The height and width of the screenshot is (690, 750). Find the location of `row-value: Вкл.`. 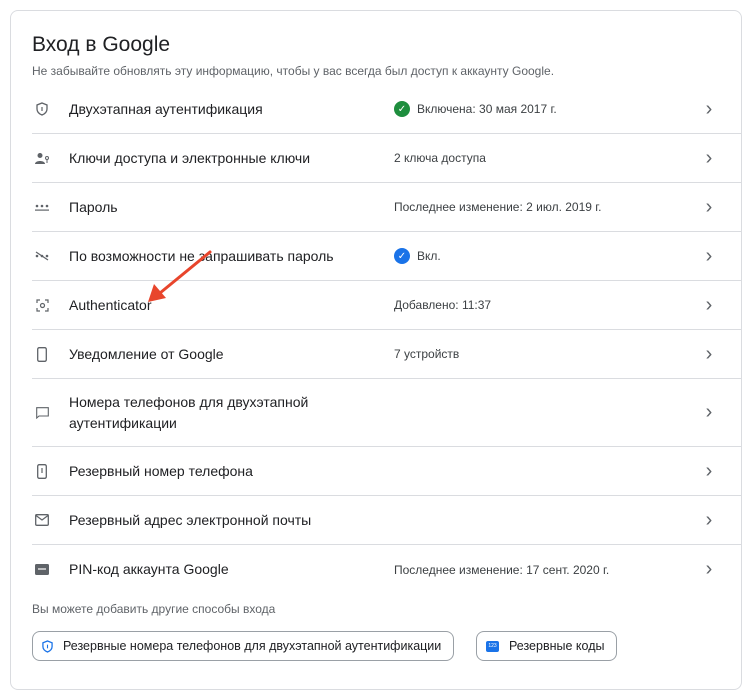

row-value: Вкл. is located at coordinates (429, 256).